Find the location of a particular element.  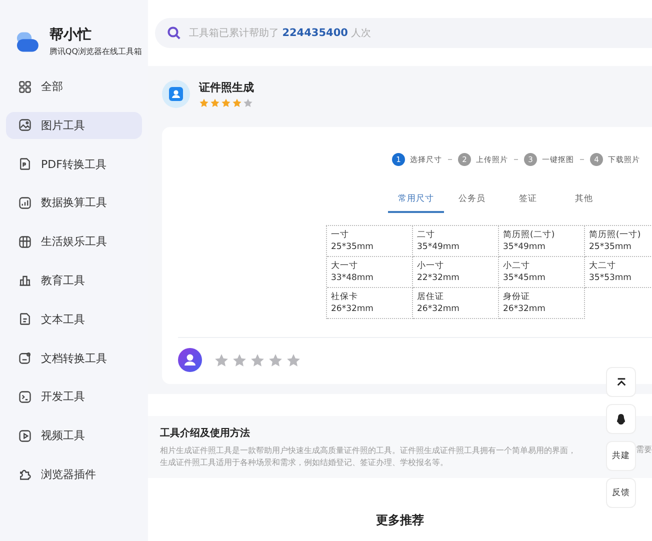

size-option: 二寸 35*49mm is located at coordinates (456, 241).